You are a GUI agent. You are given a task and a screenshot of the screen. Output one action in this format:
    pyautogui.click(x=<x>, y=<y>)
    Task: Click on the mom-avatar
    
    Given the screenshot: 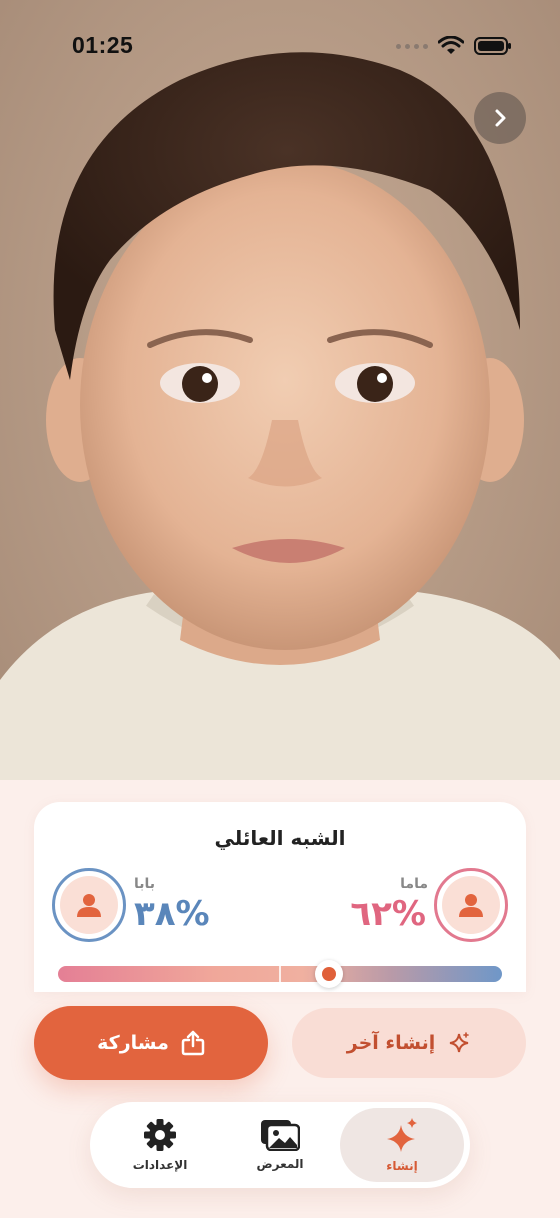 What is the action you would take?
    pyautogui.click(x=471, y=905)
    